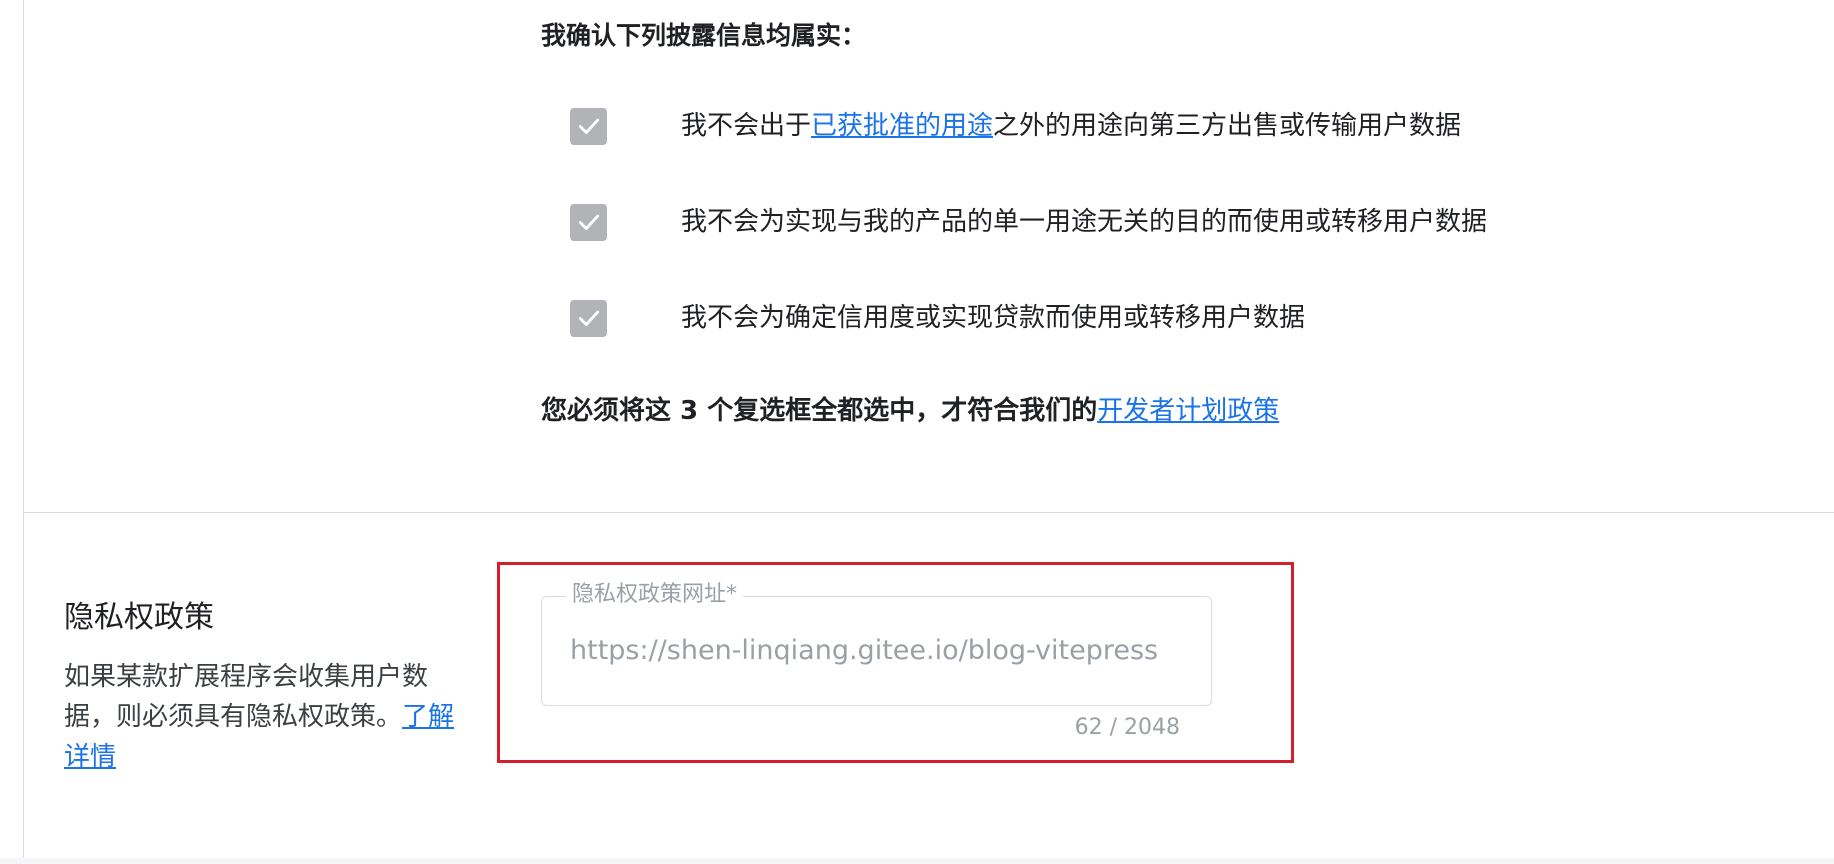 This screenshot has width=1834, height=864. Describe the element at coordinates (928, 512) in the screenshot. I see `section-divider` at that location.